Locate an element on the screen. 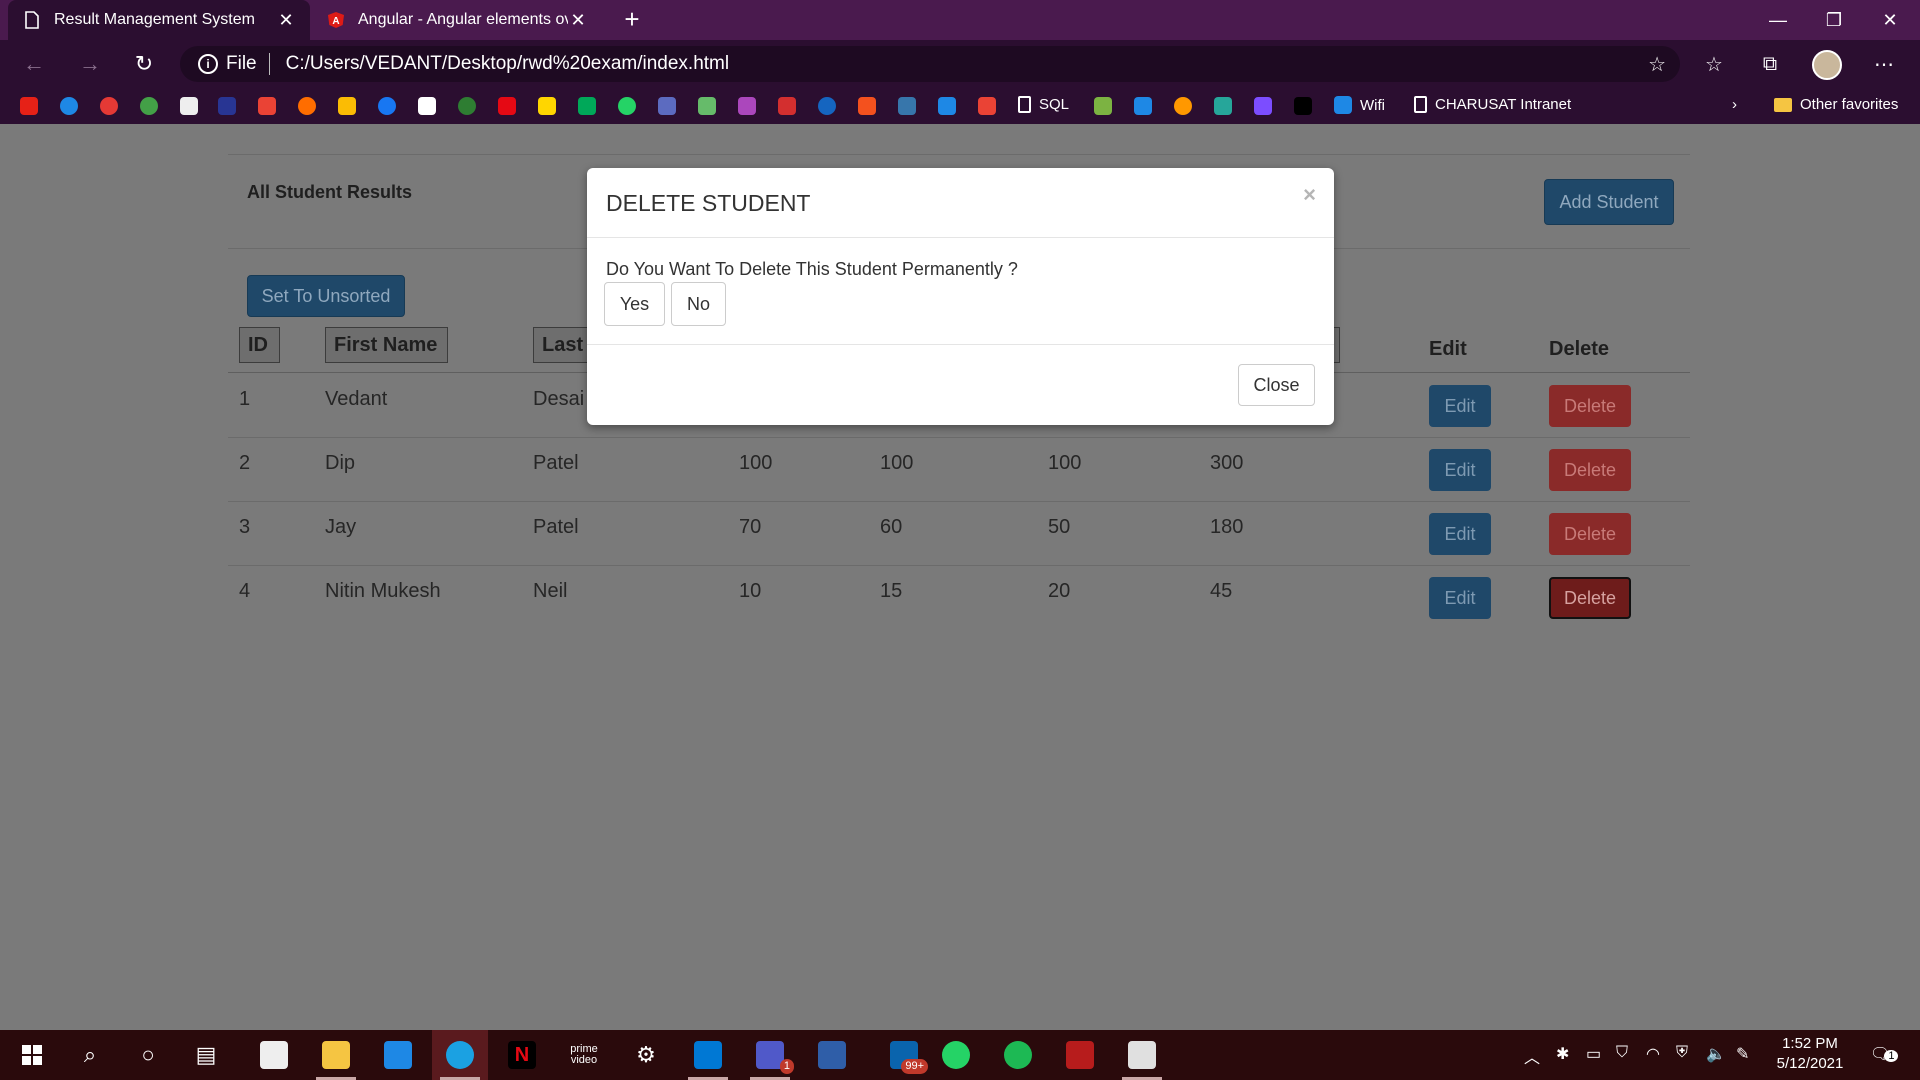 Image resolution: width=1920 pixels, height=1080 pixels. dh-icon is located at coordinates (227, 106).